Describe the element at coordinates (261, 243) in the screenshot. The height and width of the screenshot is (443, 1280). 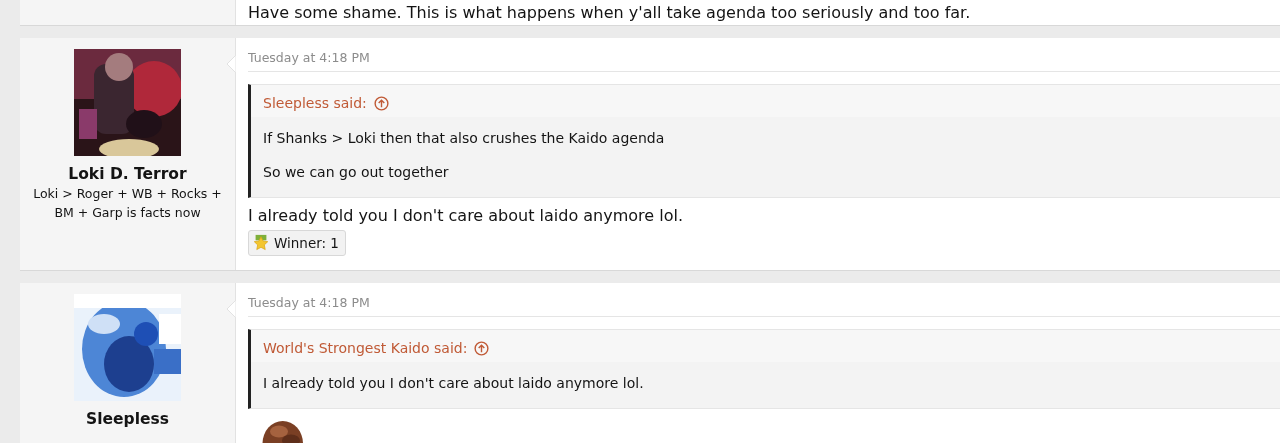
I see `star-icon` at that location.